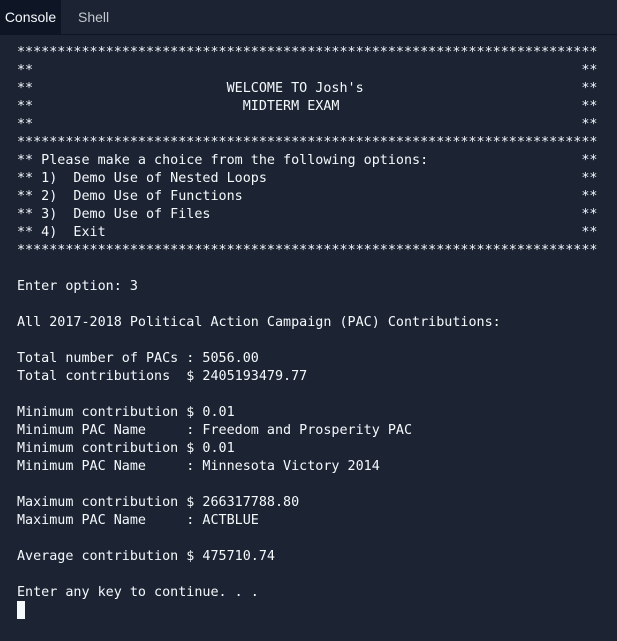 The height and width of the screenshot is (641, 617). Describe the element at coordinates (307, 232) in the screenshot. I see `console-line: ** 4) Exit **` at that location.